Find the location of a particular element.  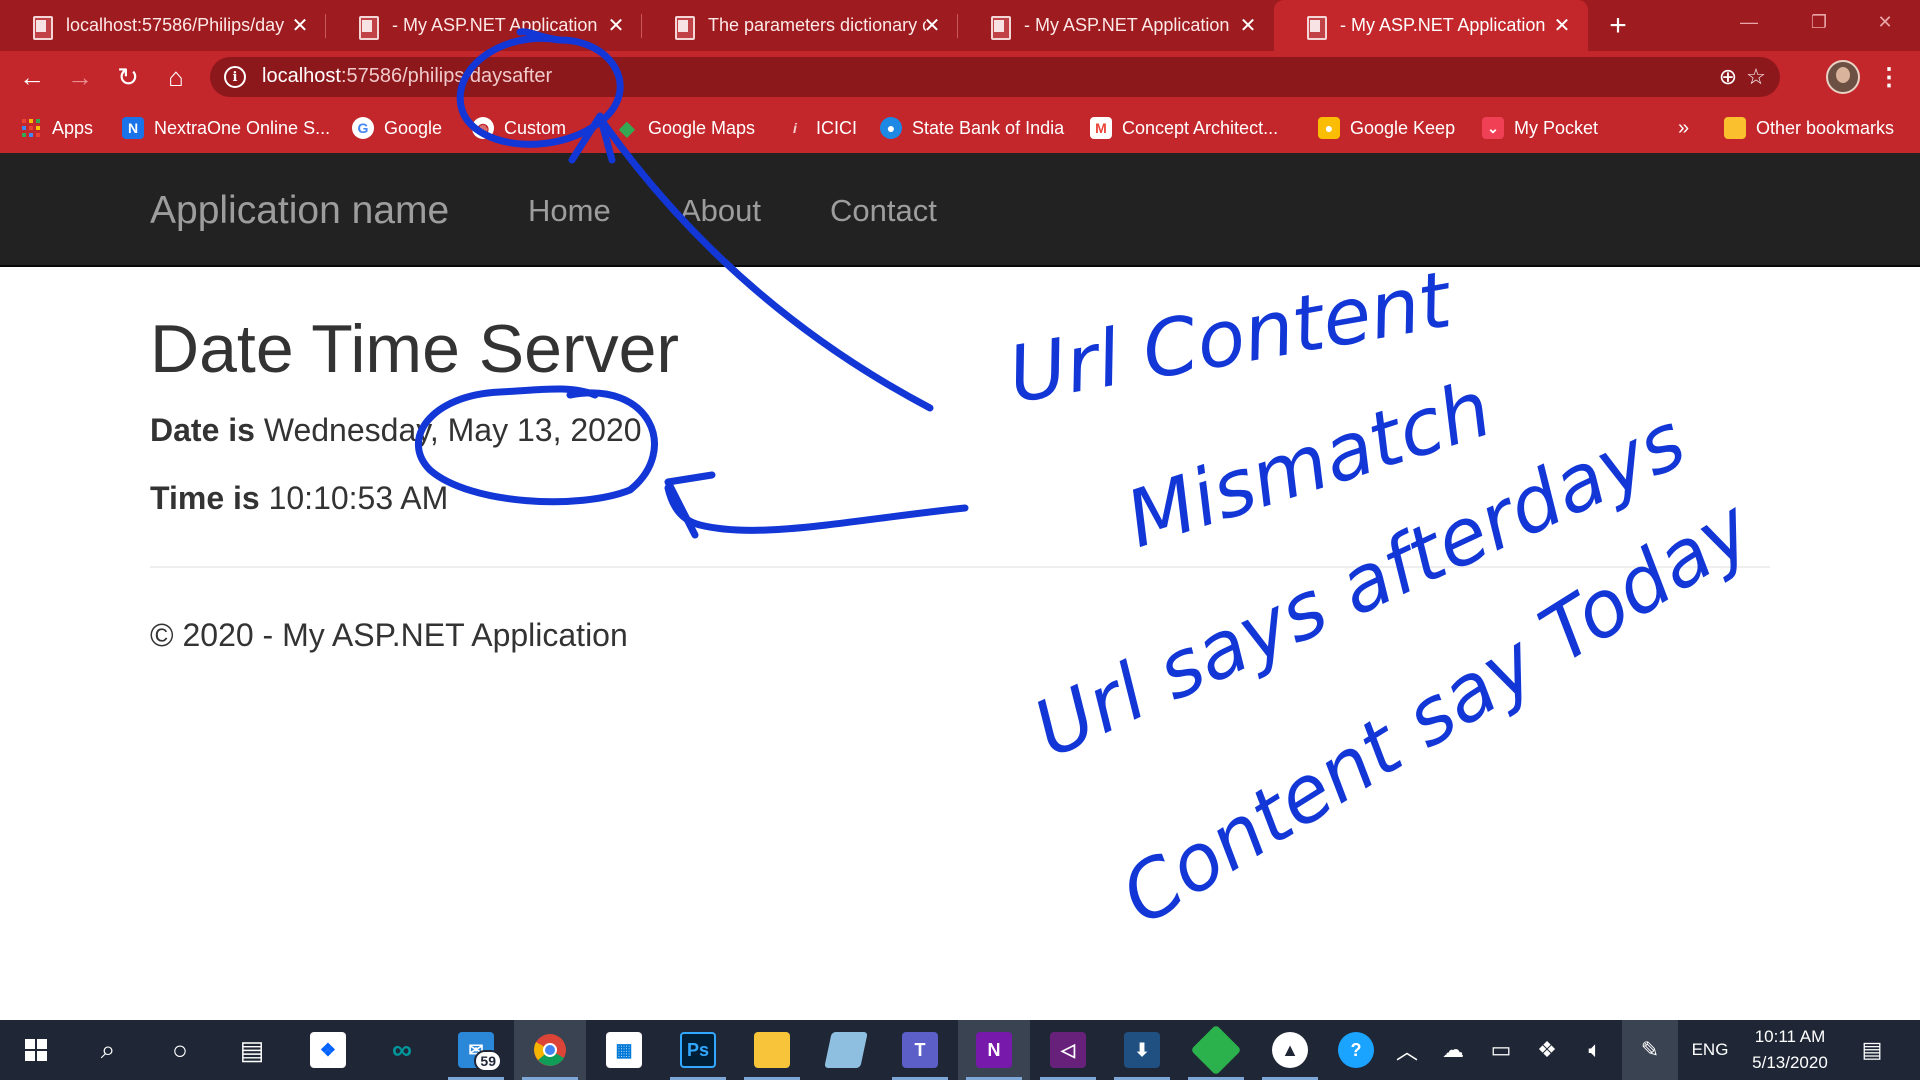

time-label: Time is is located at coordinates (205, 498).